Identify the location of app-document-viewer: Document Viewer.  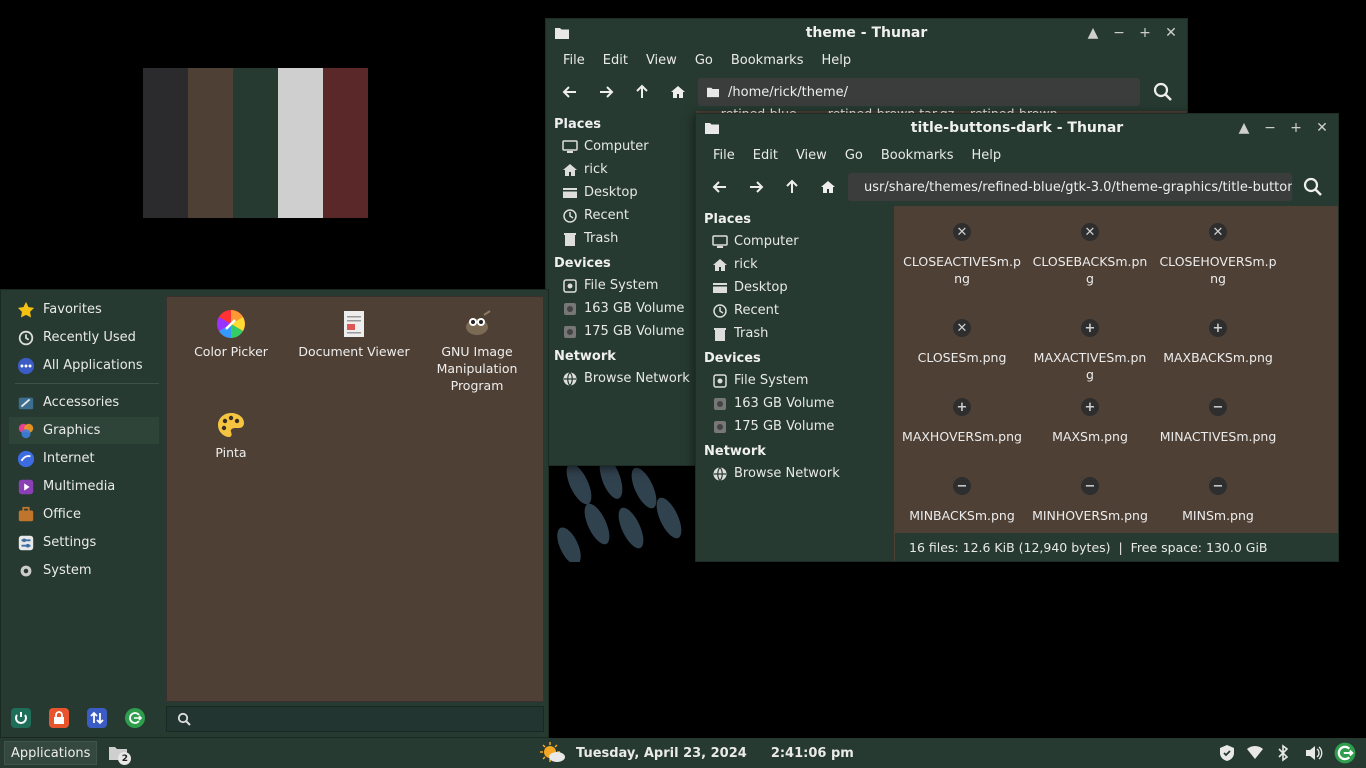
(354, 334).